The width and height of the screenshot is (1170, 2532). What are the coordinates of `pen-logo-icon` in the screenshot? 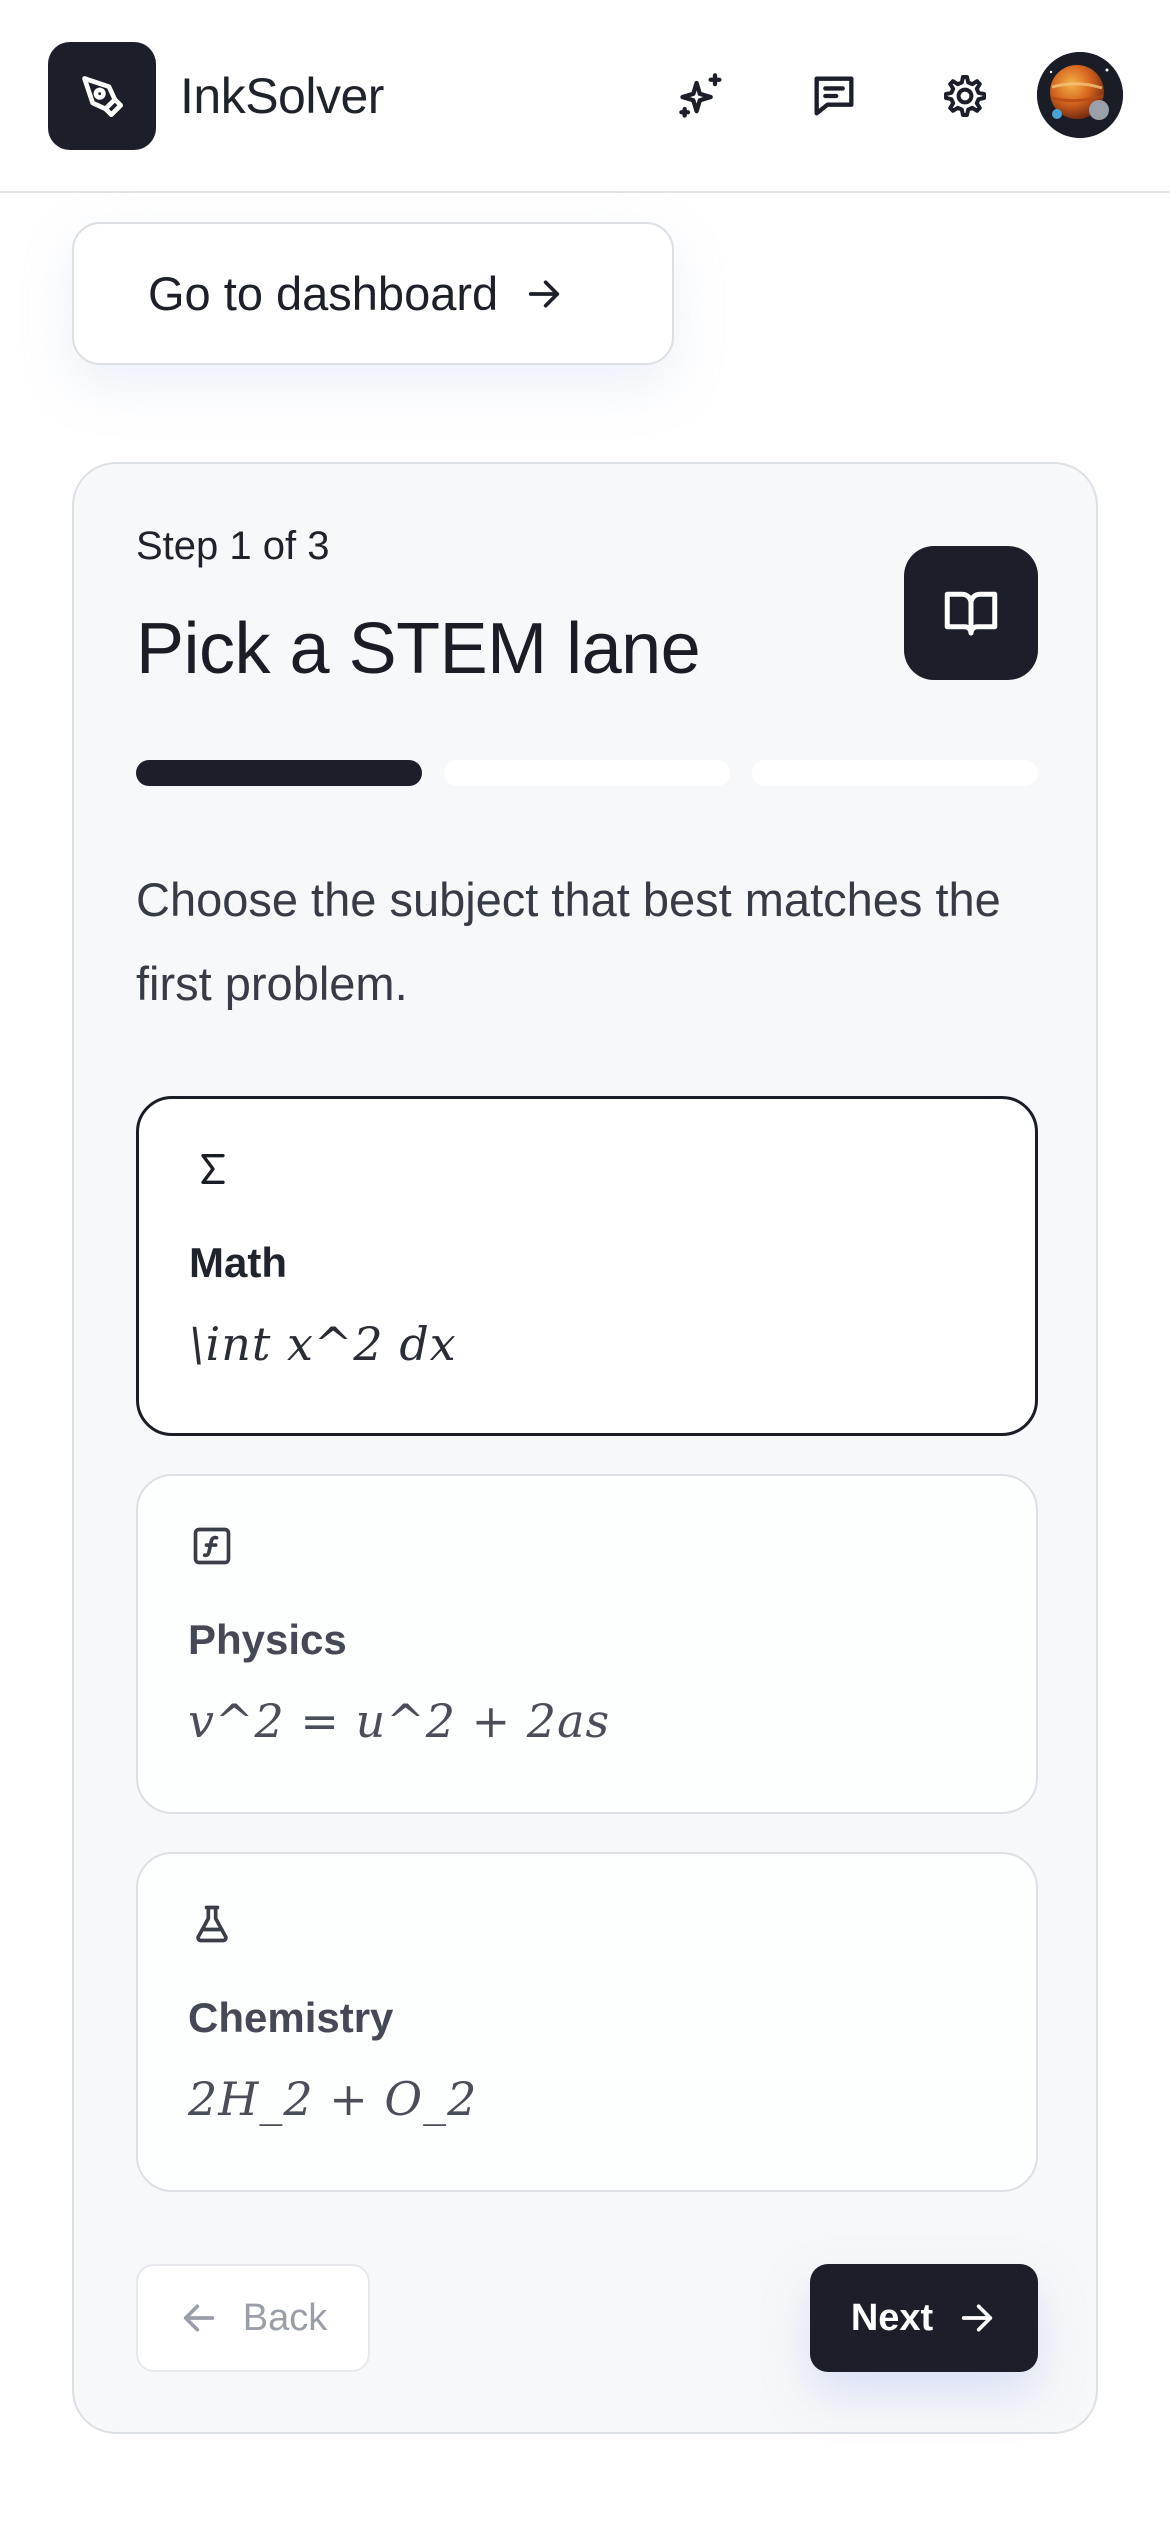 It's located at (102, 96).